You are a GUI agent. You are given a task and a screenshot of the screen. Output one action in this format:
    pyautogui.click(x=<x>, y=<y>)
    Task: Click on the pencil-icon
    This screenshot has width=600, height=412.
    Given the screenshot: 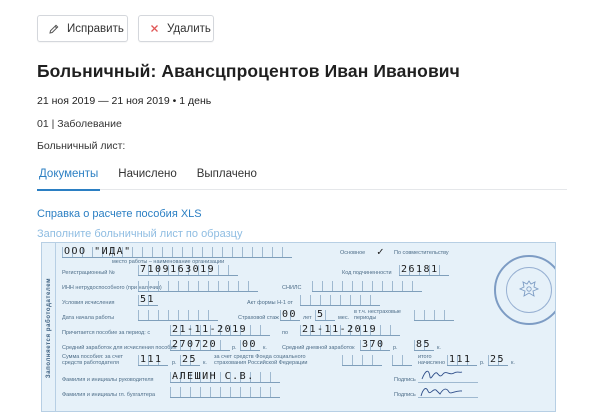 What is the action you would take?
    pyautogui.click(x=54, y=29)
    